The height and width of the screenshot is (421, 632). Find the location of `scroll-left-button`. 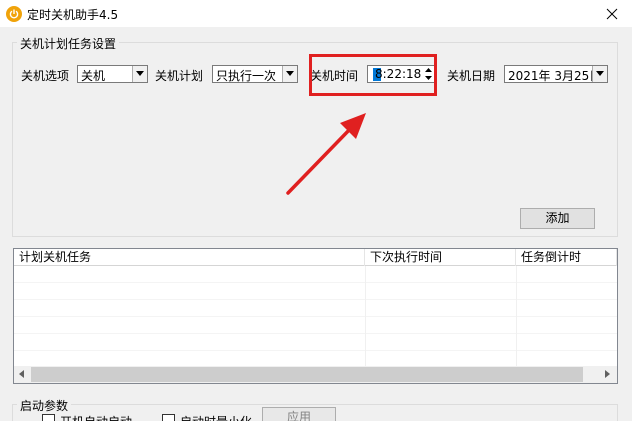

scroll-left-button is located at coordinates (22, 374).